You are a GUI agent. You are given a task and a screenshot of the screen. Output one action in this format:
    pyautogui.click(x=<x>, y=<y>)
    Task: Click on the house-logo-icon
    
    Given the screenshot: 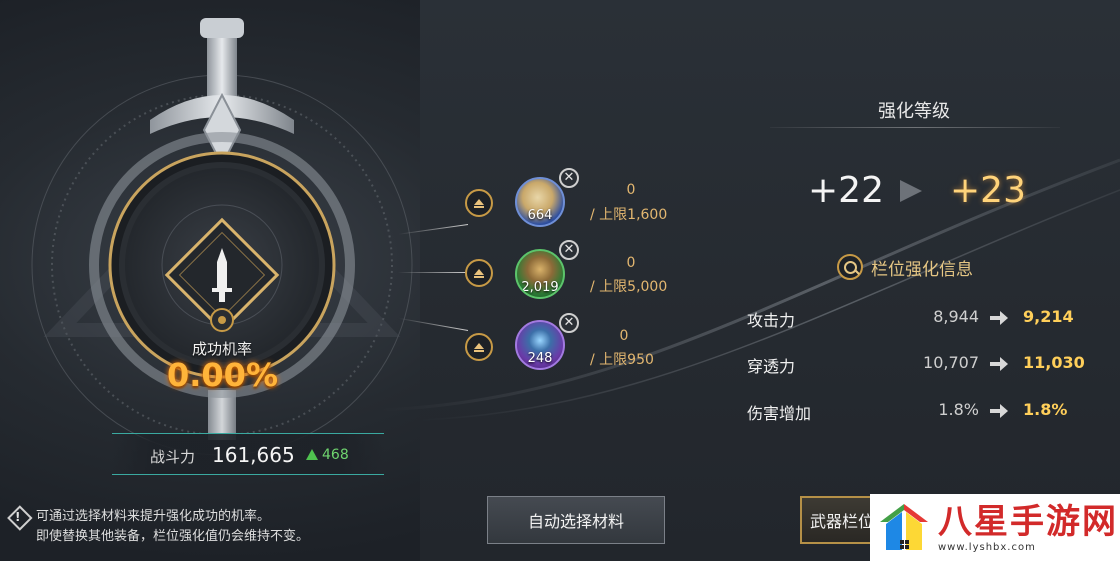 What is the action you would take?
    pyautogui.click(x=904, y=526)
    